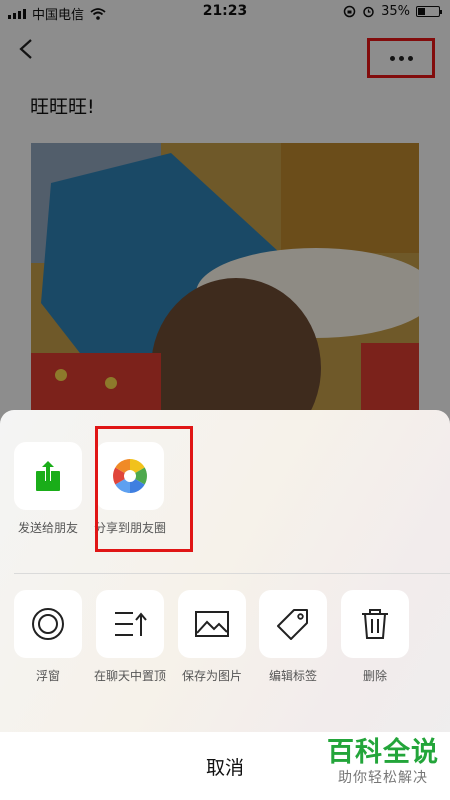 The width and height of the screenshot is (450, 800). I want to click on float-window-tile, so click(48, 624).